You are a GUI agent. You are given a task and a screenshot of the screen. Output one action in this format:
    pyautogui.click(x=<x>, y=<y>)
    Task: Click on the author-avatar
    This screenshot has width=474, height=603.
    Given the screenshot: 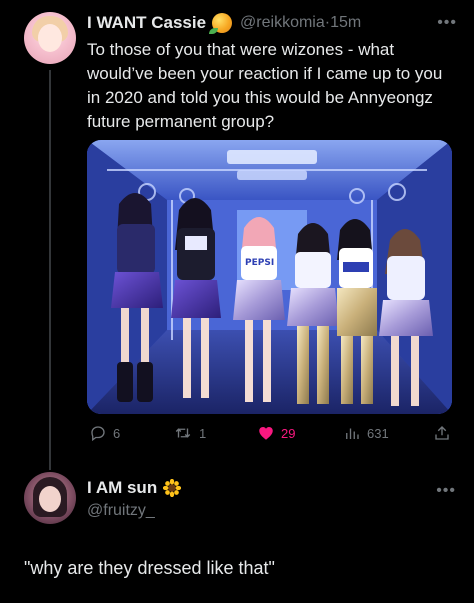 What is the action you would take?
    pyautogui.click(x=50, y=38)
    